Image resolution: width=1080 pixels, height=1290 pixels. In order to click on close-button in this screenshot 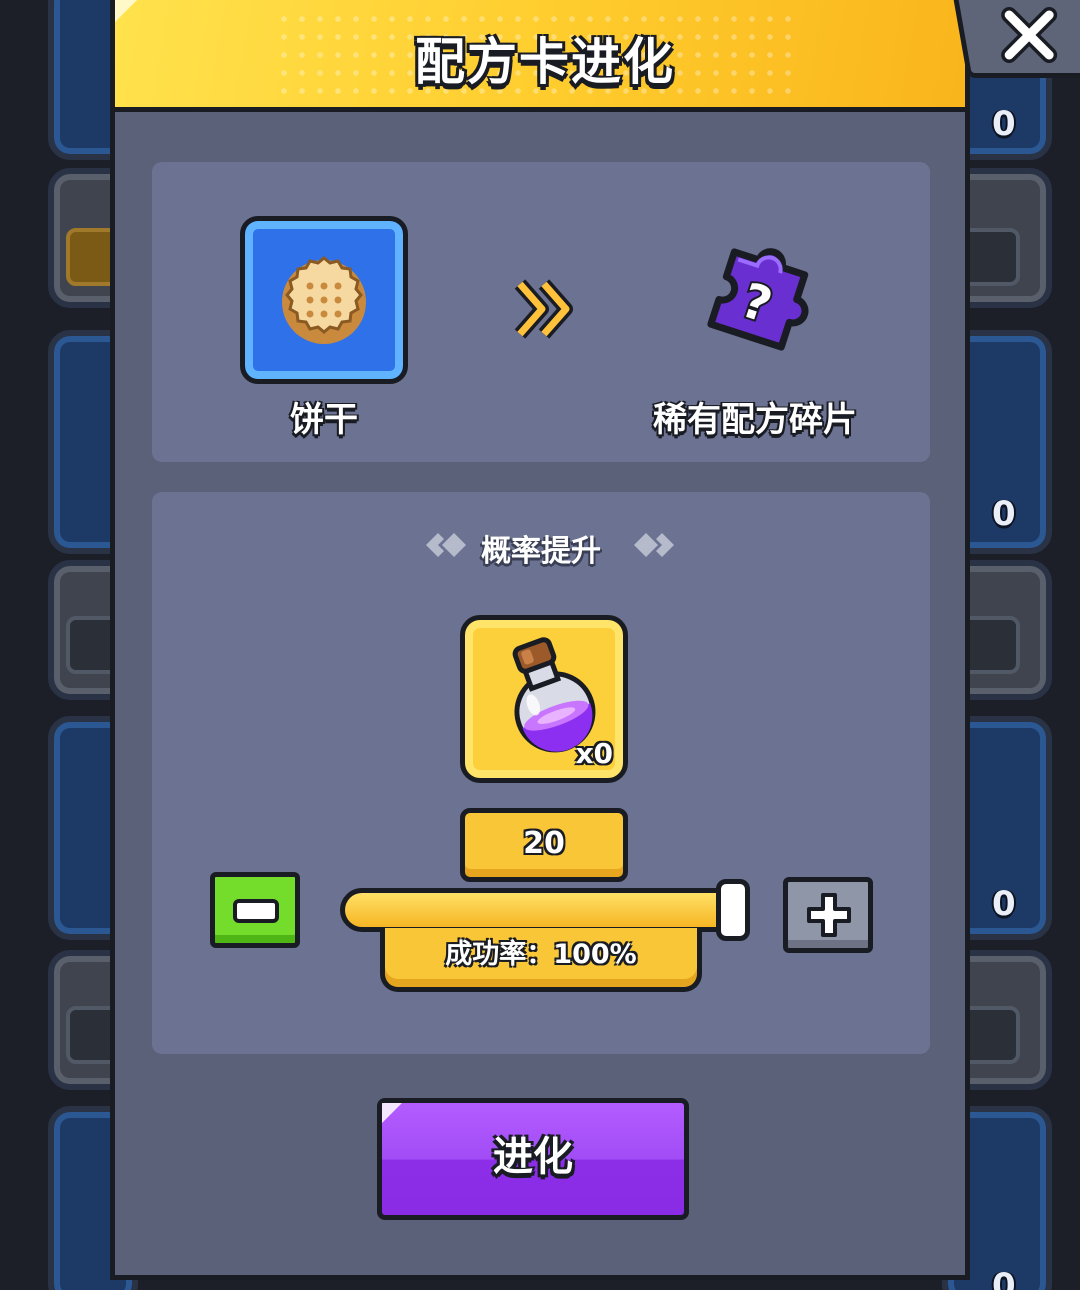, I will do `click(1016, 39)`.